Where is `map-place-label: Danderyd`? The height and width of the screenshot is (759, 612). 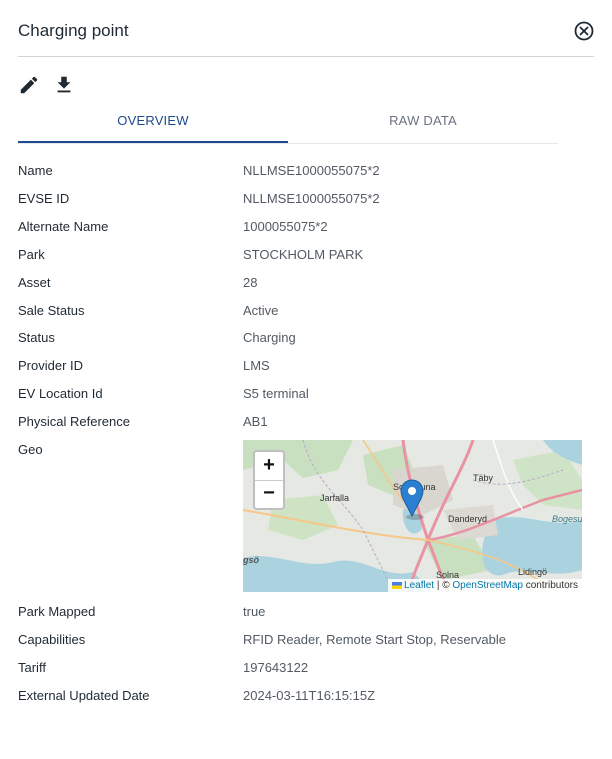
map-place-label: Danderyd is located at coordinates (467, 519).